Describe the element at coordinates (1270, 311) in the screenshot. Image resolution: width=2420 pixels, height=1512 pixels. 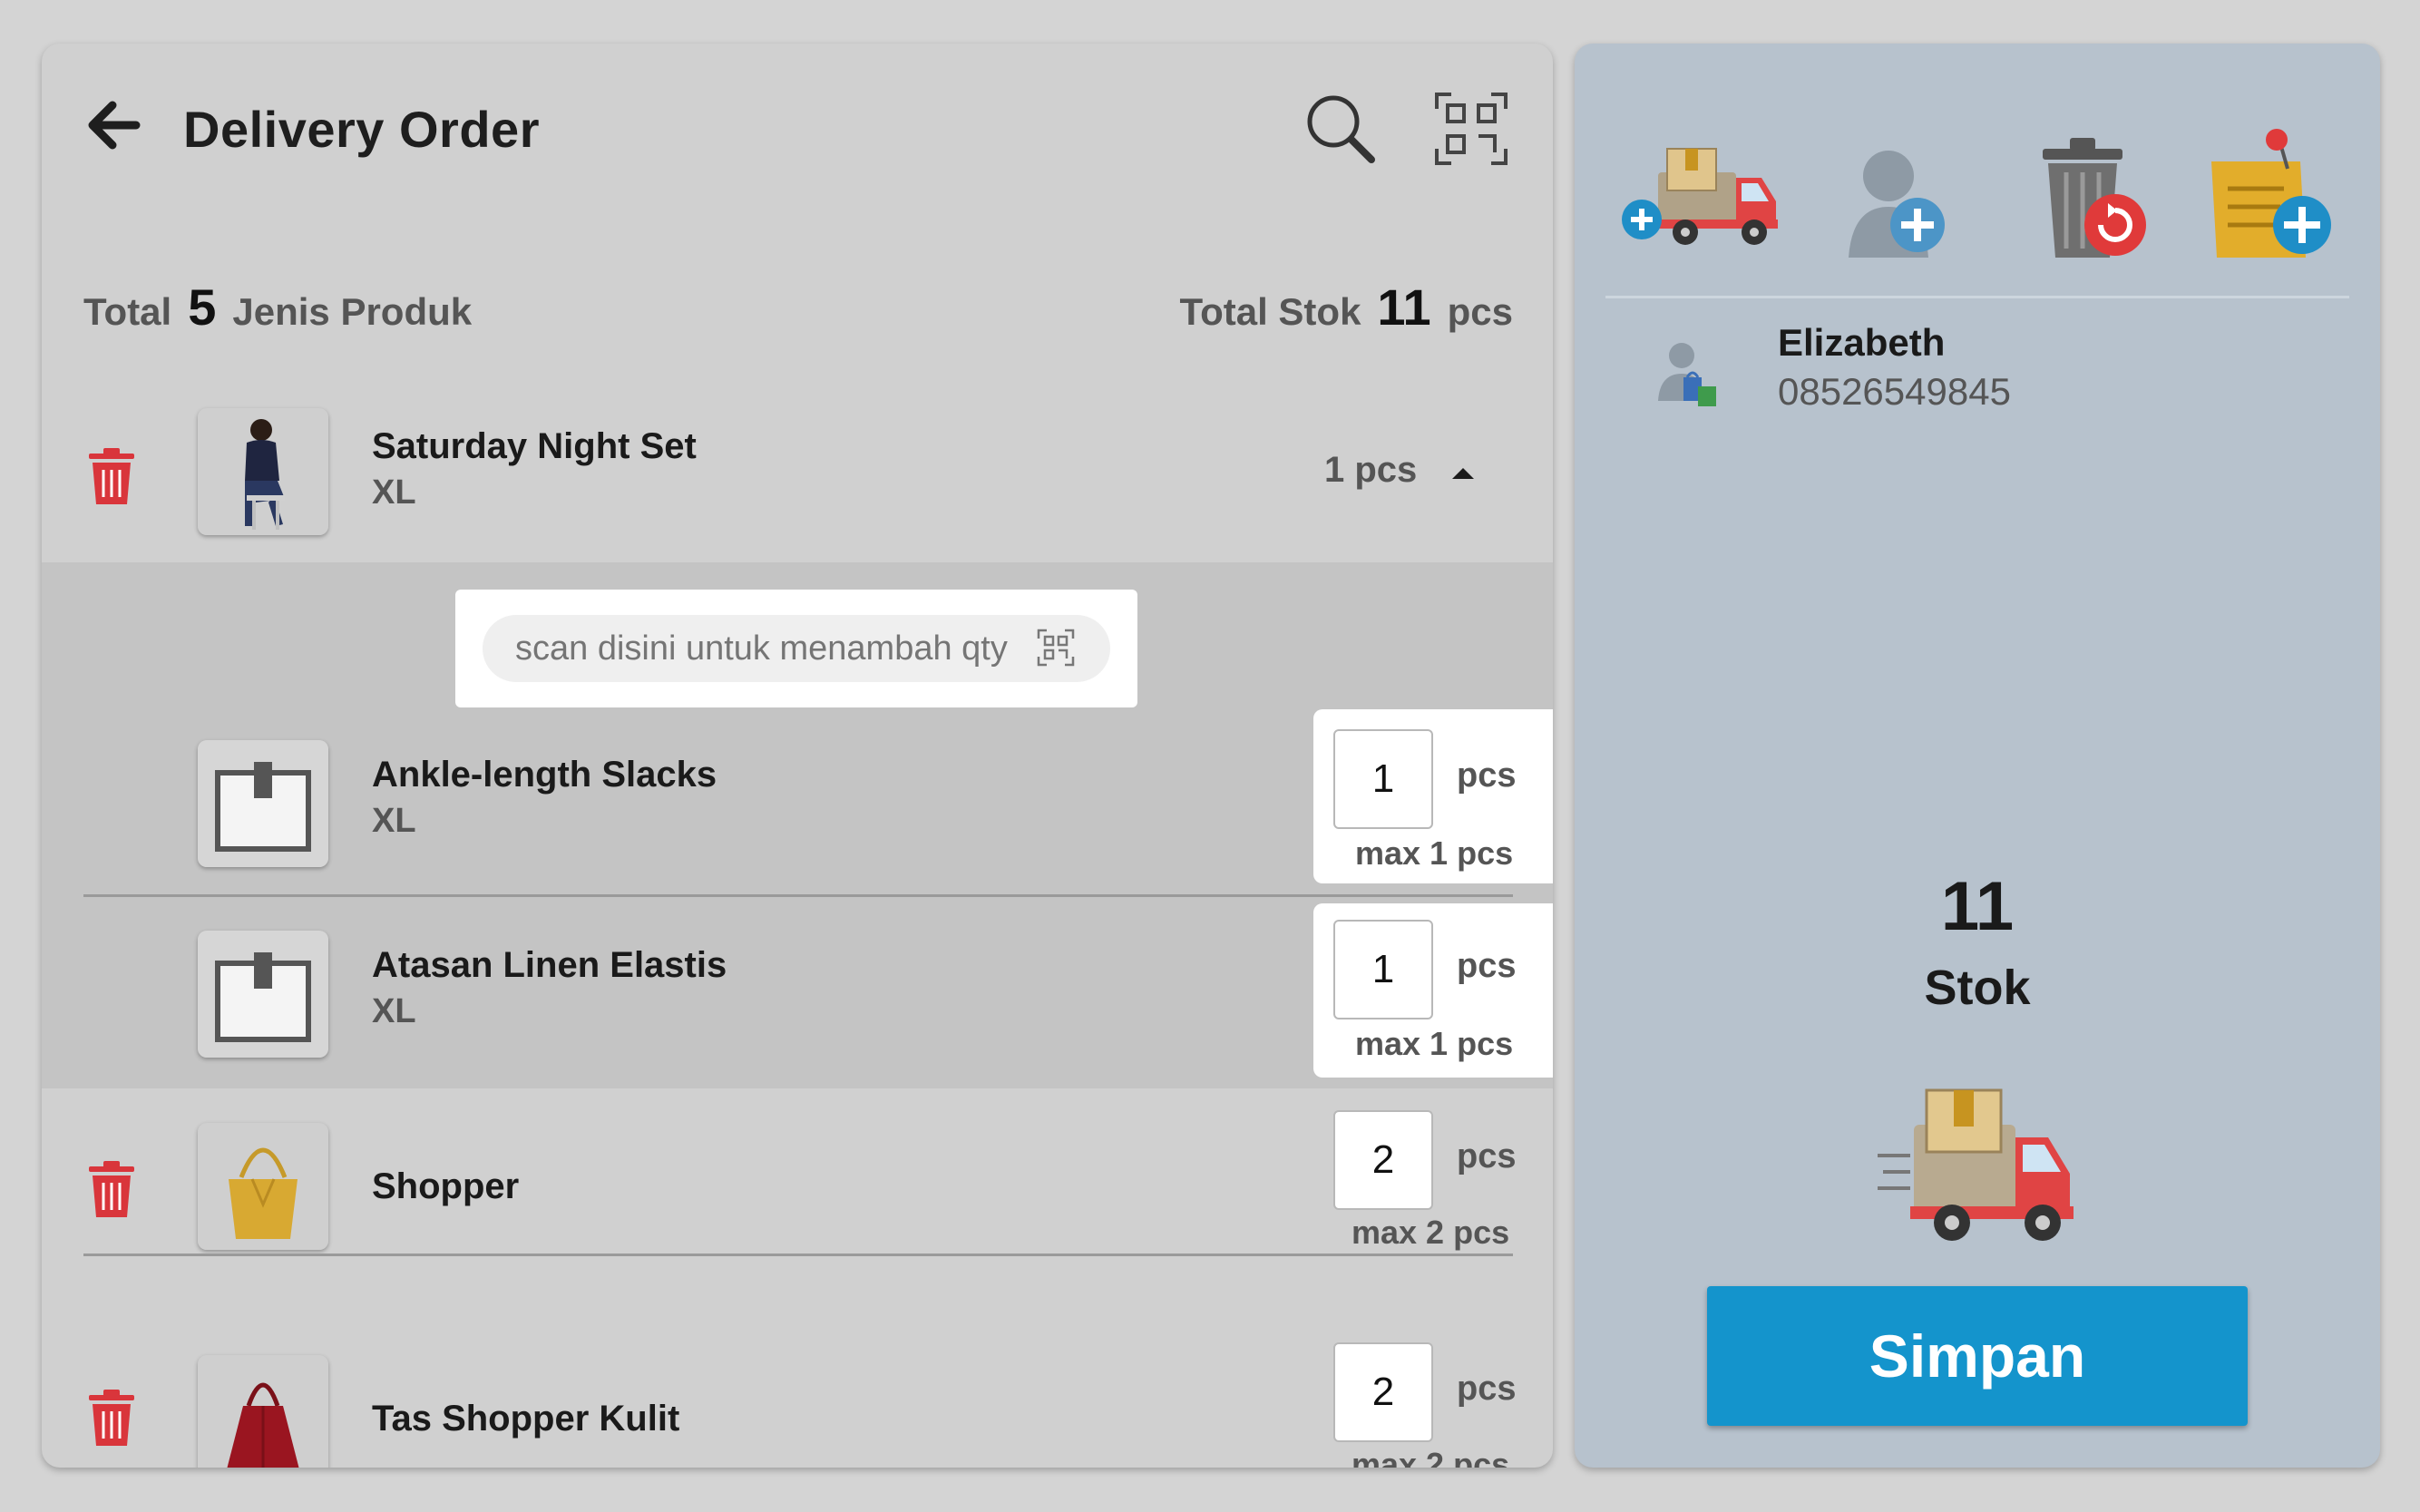
I see `total-stock-label: Total Stok` at that location.